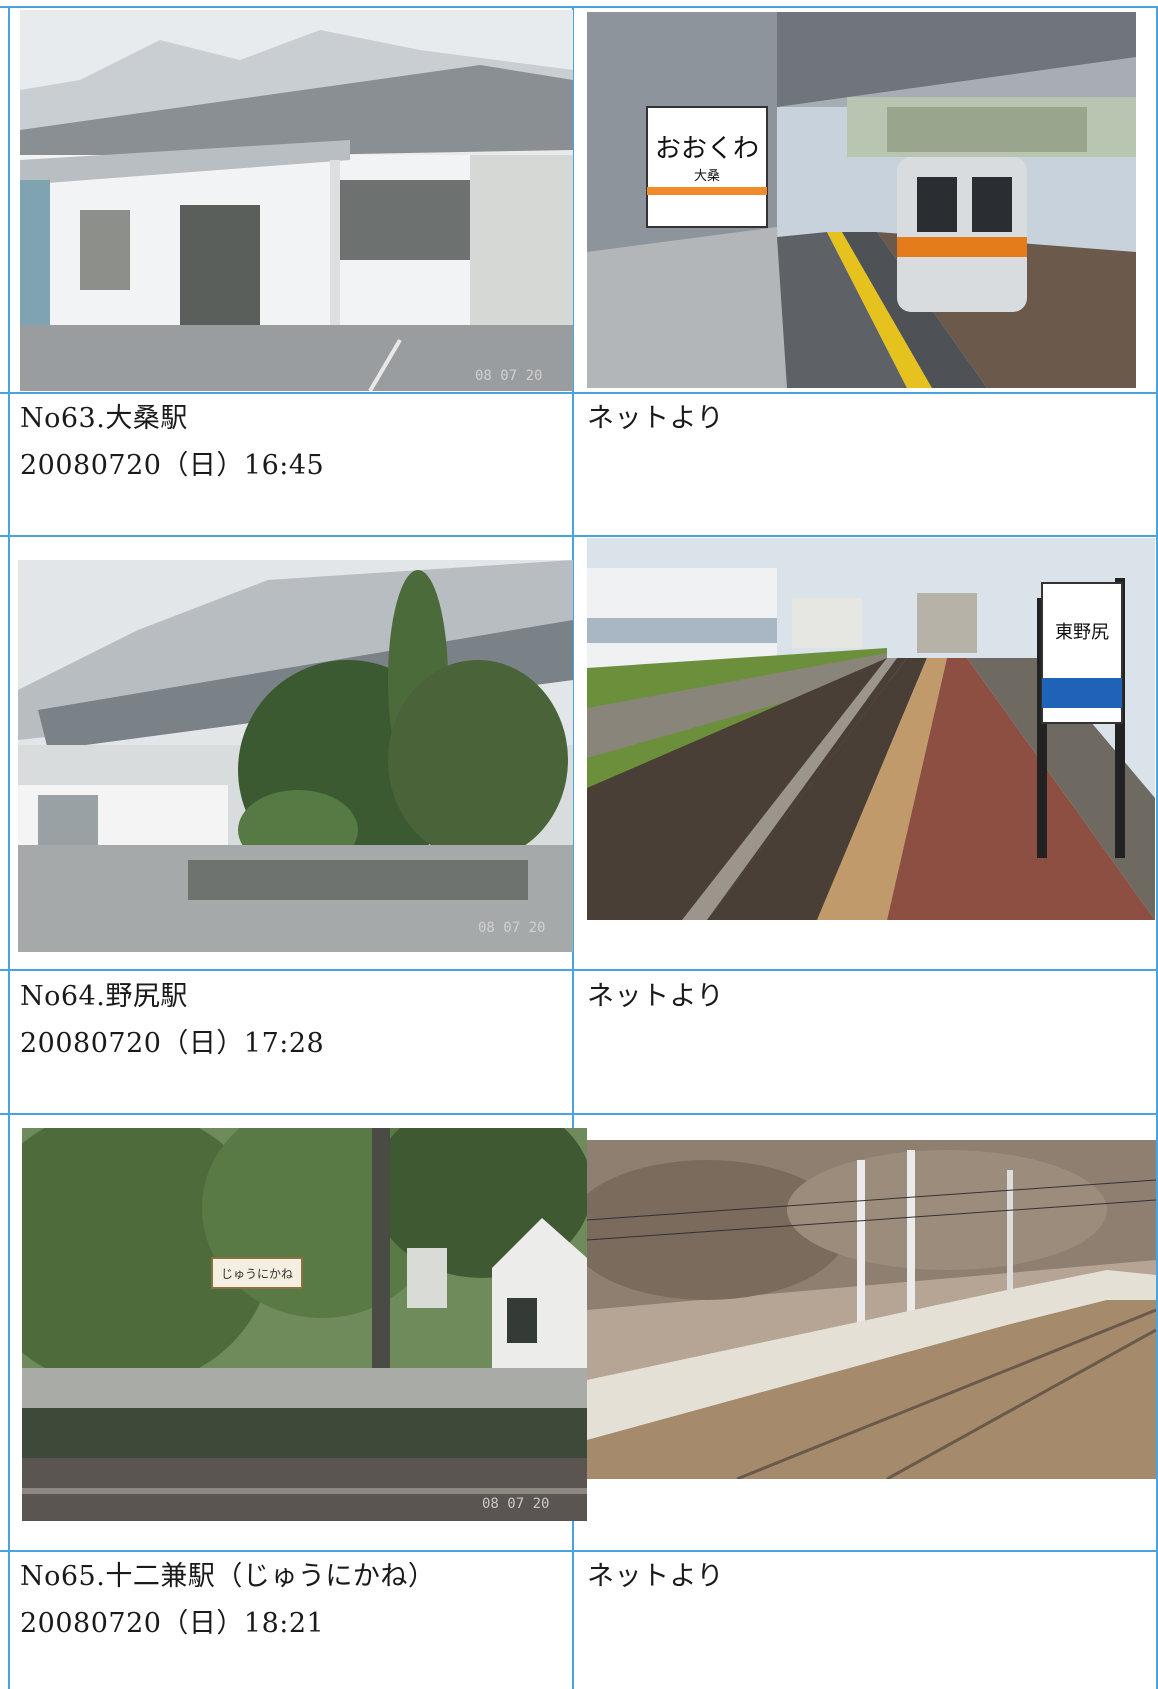  I want to click on photo-datetime: 20080720（日）17:28, so click(172, 1043).